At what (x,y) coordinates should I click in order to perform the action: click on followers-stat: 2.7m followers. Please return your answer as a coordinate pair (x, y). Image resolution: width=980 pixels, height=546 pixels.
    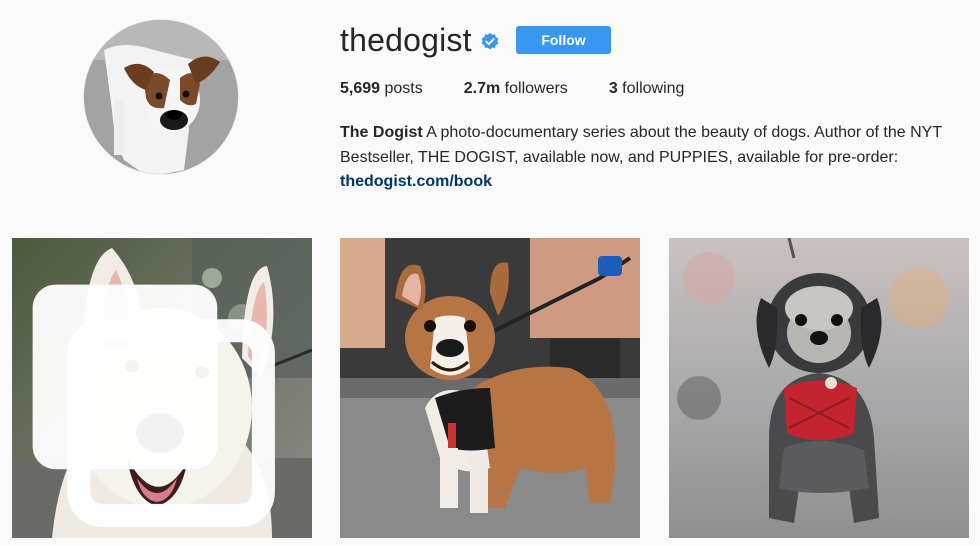
    Looking at the image, I should click on (516, 89).